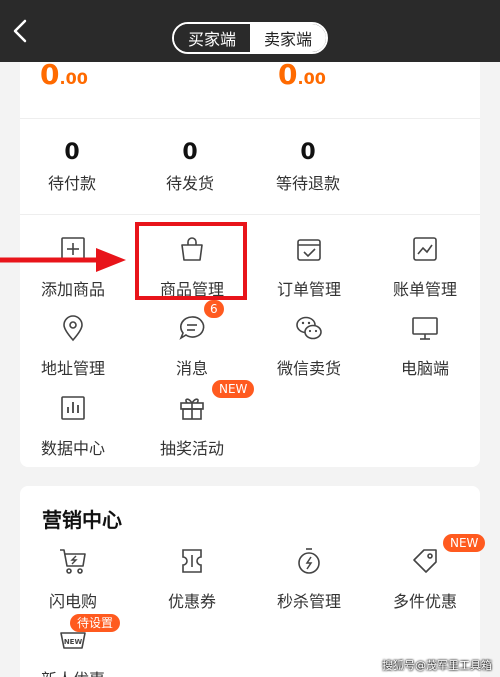 The width and height of the screenshot is (500, 677). Describe the element at coordinates (311, 78) in the screenshot. I see `amount-right-decimals: .00` at that location.